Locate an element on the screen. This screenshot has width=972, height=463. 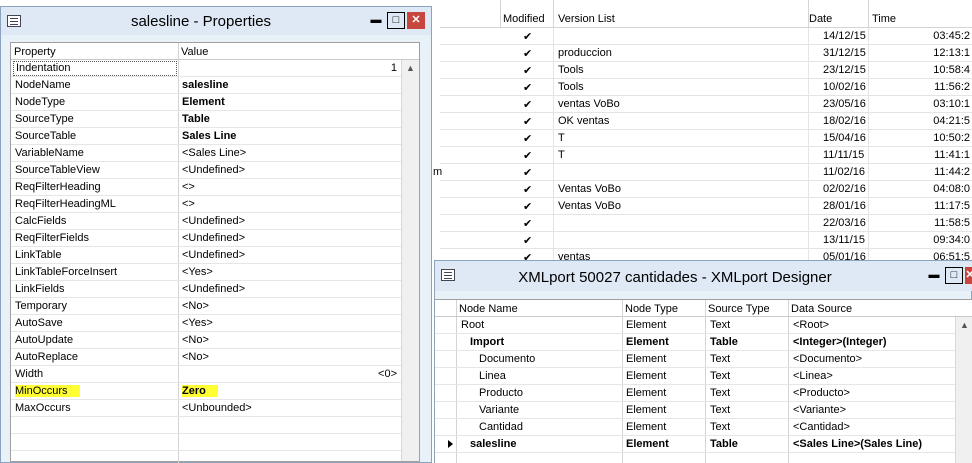
background-list-row: ✔ 11/02/16 11:44:2 is located at coordinates (706, 172).